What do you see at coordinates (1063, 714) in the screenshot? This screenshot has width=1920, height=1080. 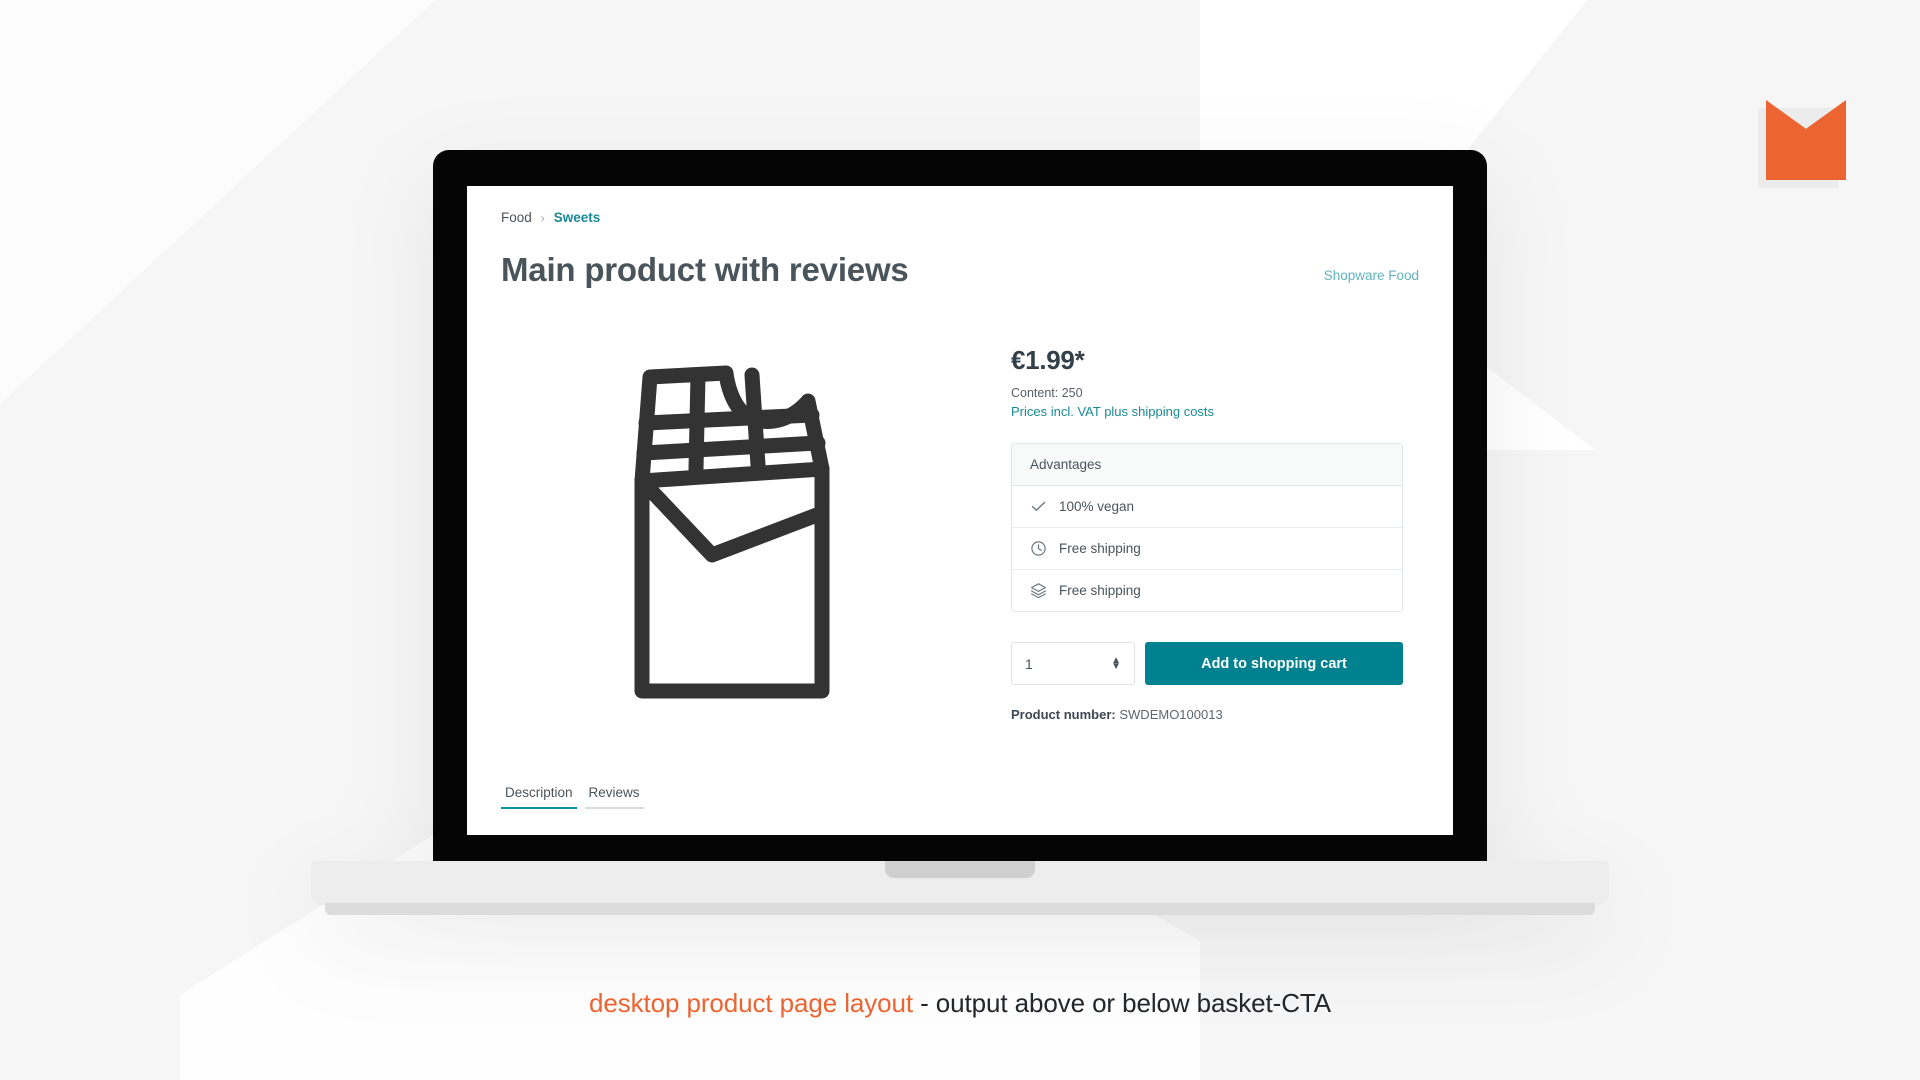 I see `product-number-label: Product number:` at bounding box center [1063, 714].